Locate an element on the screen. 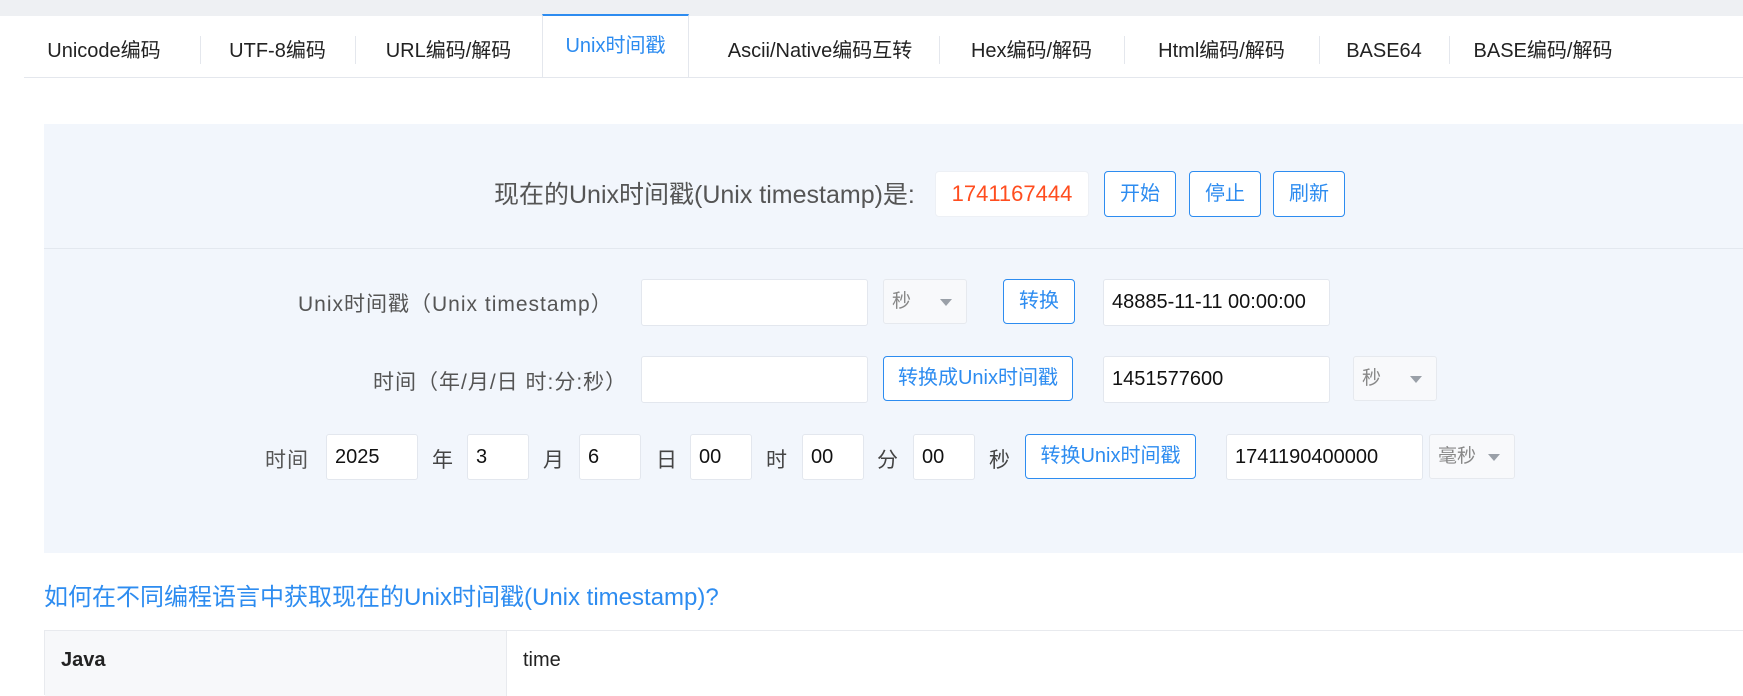 This screenshot has height=696, width=1743. datetime-result-field: 48885-11-11 00:00:00 is located at coordinates (1216, 302).